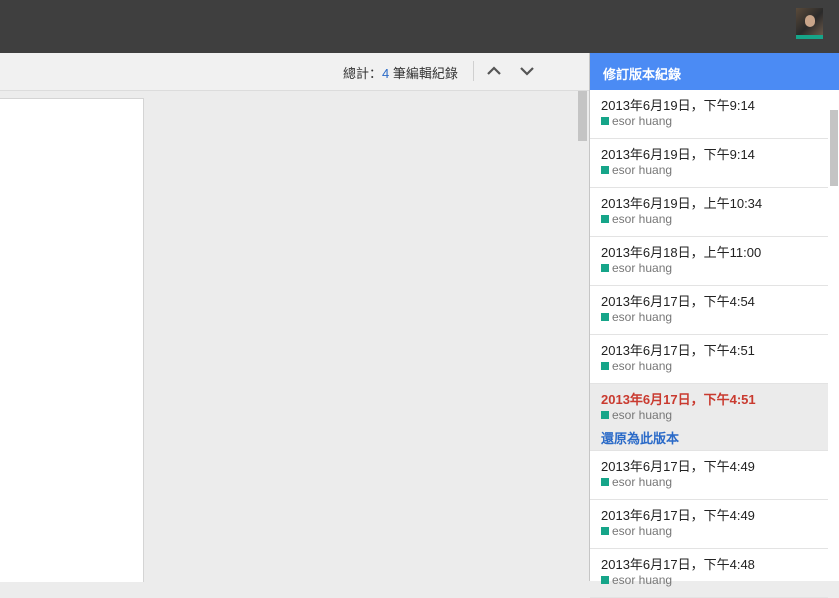 This screenshot has height=598, width=839. I want to click on next-edit-button, so click(527, 71).